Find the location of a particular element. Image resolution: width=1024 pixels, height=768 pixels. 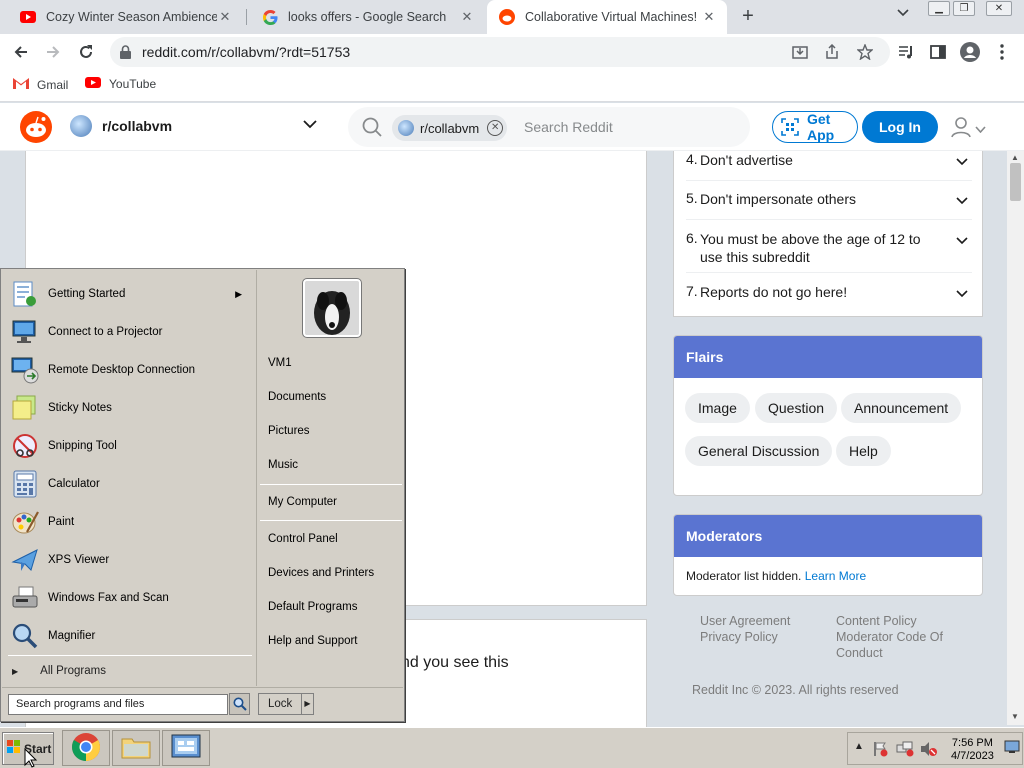

remote-desktop-icon is located at coordinates (25, 370).